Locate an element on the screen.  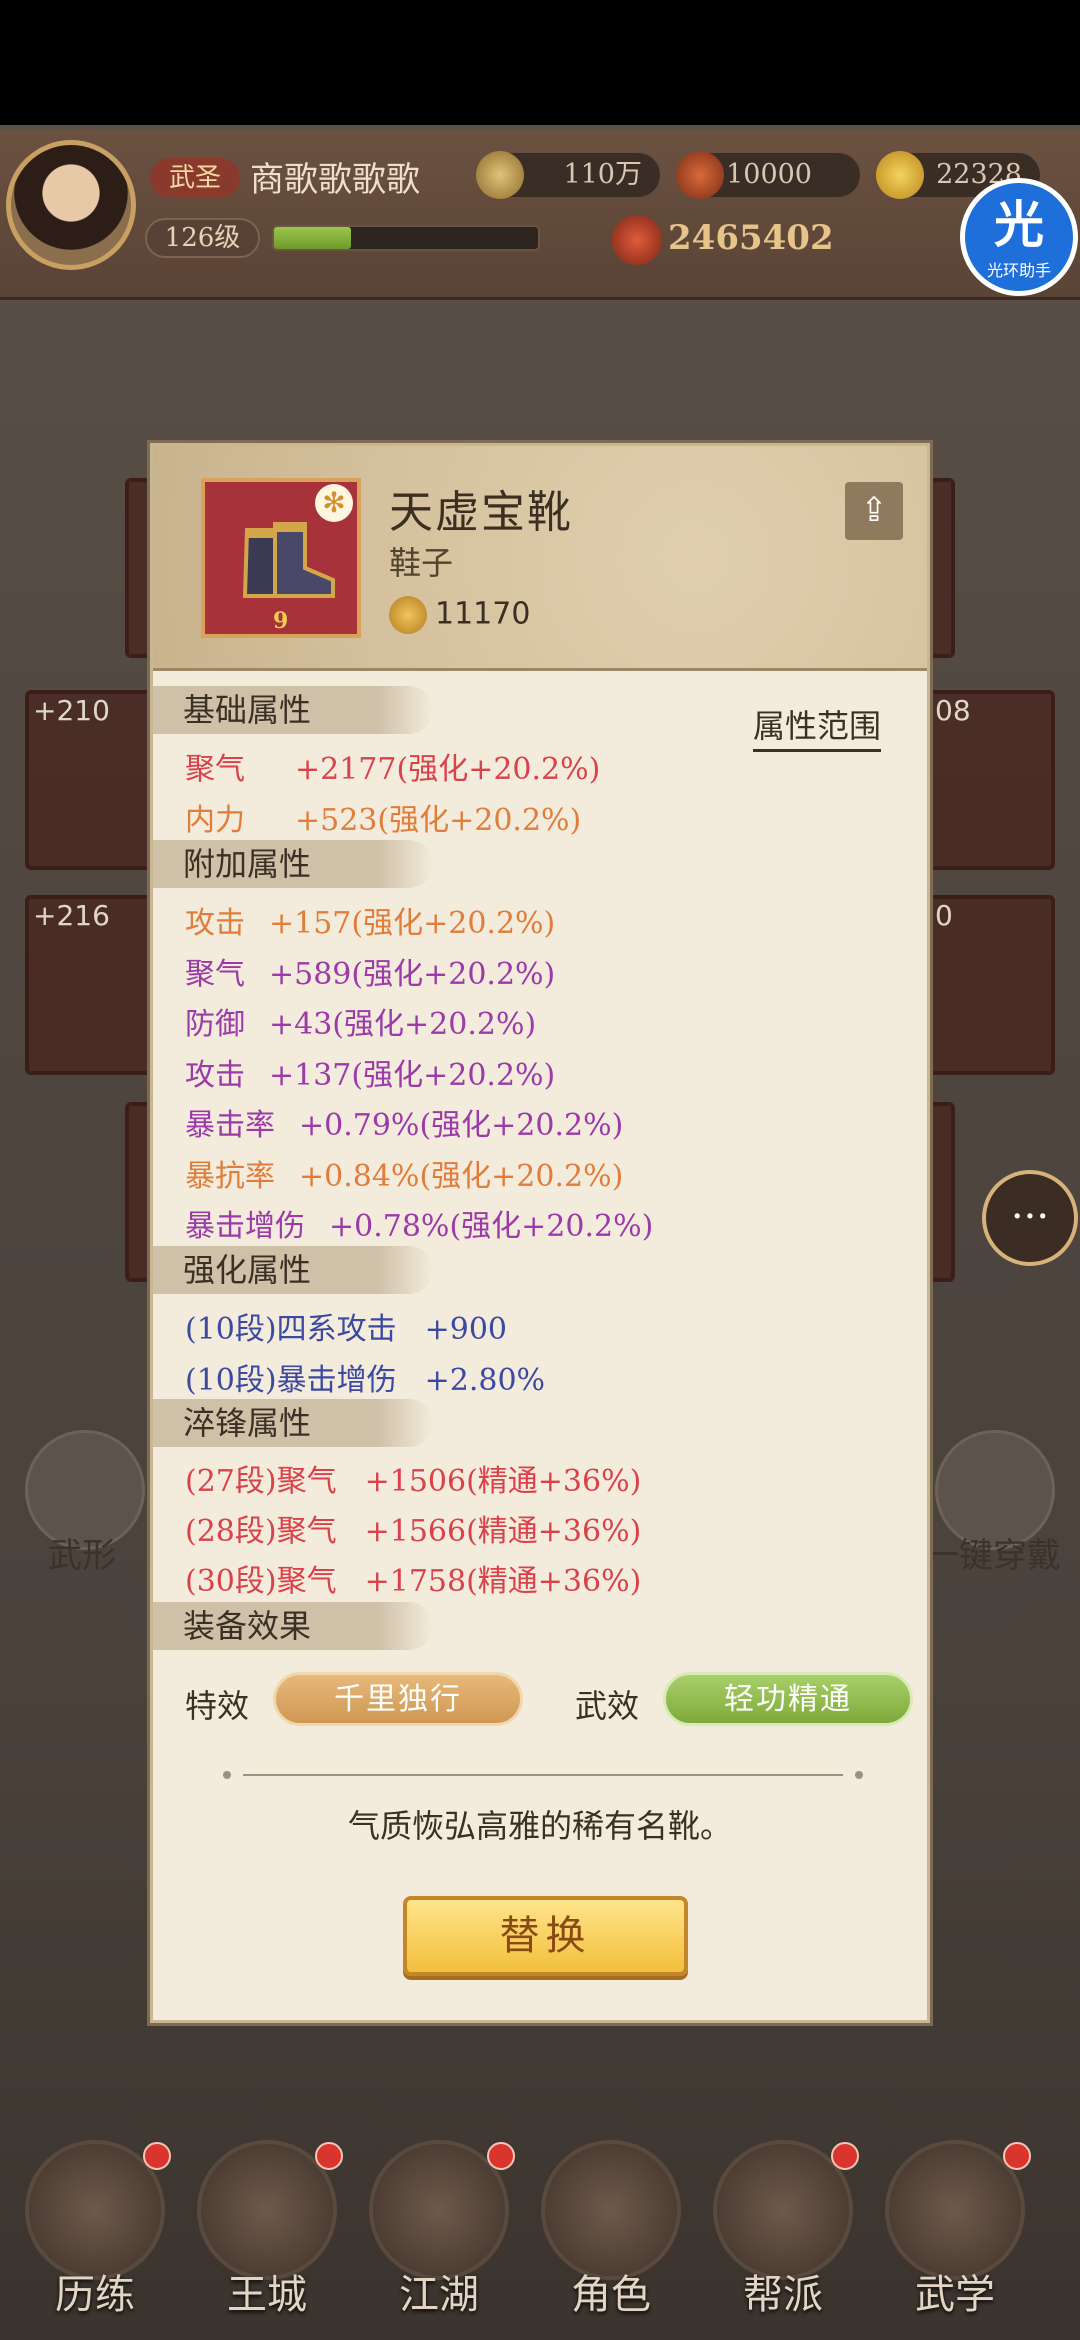
attr-row: 暴击率 +0.79%(强化+20.2%) is located at coordinates (404, 1122).